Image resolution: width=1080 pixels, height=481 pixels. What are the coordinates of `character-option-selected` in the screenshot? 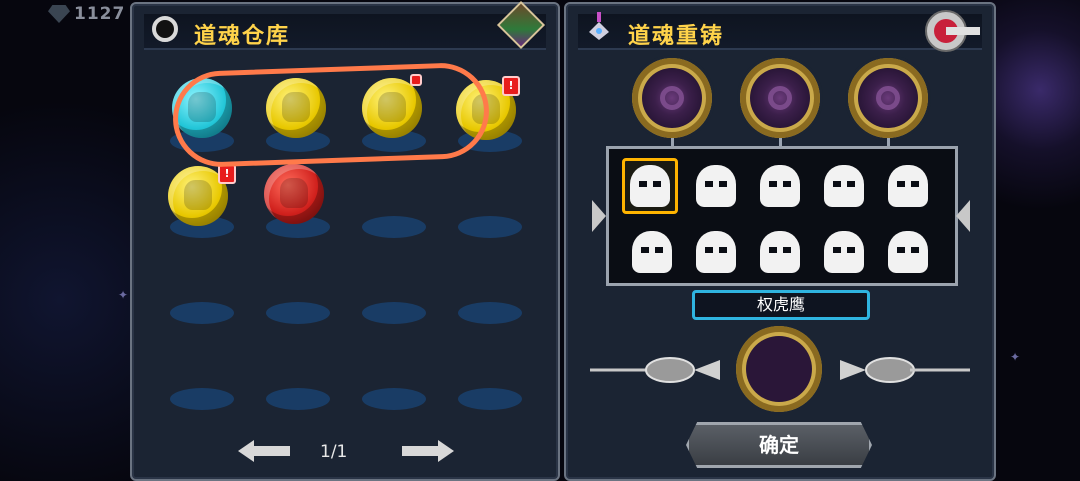 It's located at (650, 186).